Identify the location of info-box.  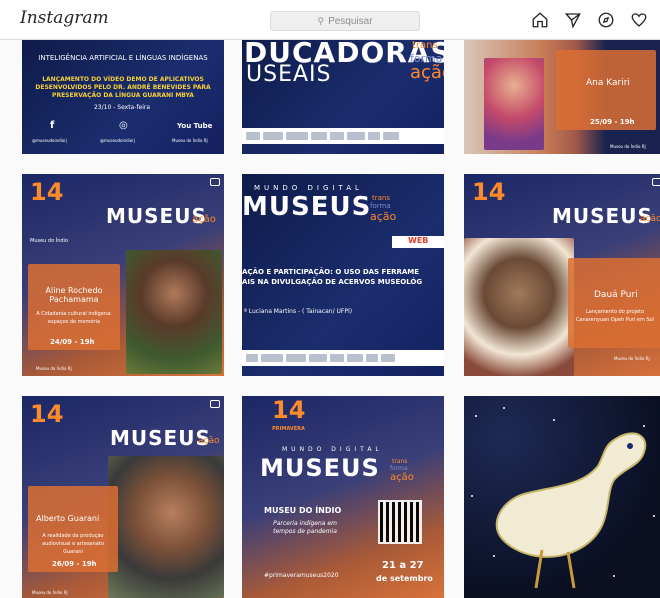
(614, 303).